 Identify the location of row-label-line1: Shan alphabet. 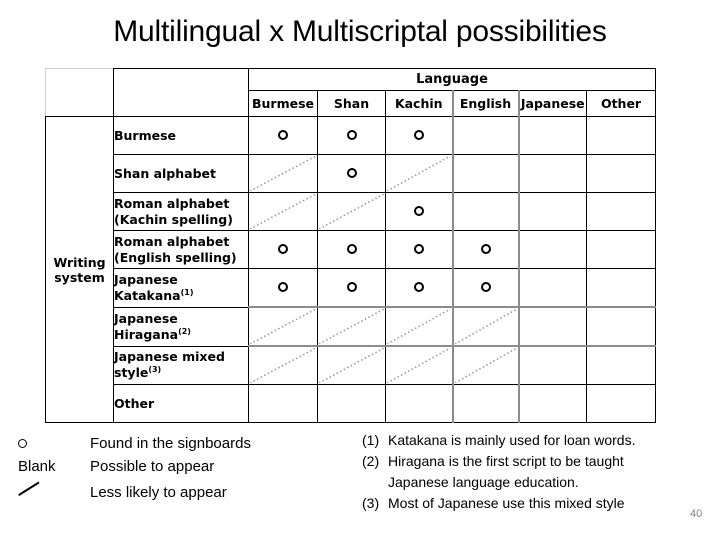
(165, 173).